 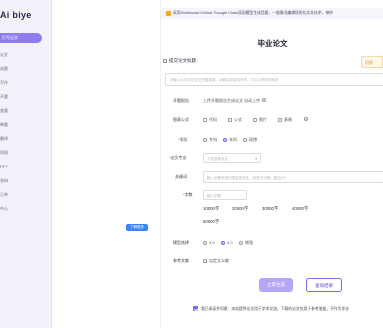 I want to click on sidebar-item: 答辩, so click(x=4, y=181).